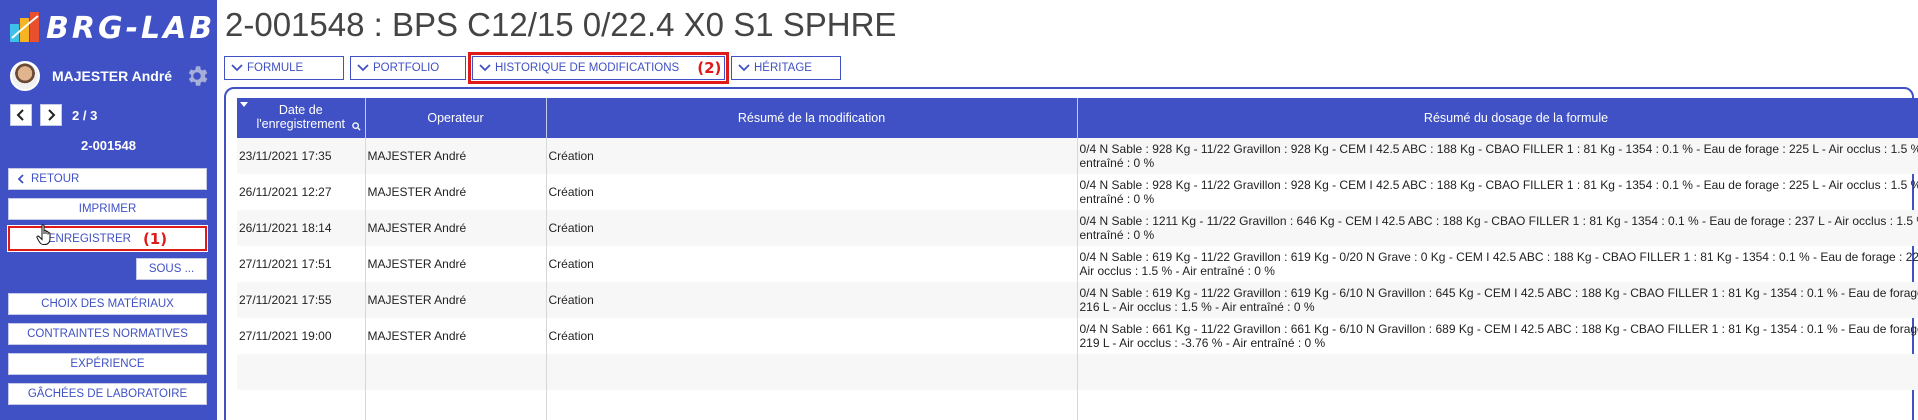 The width and height of the screenshot is (1918, 420). I want to click on save-annotation: (1), so click(155, 238).